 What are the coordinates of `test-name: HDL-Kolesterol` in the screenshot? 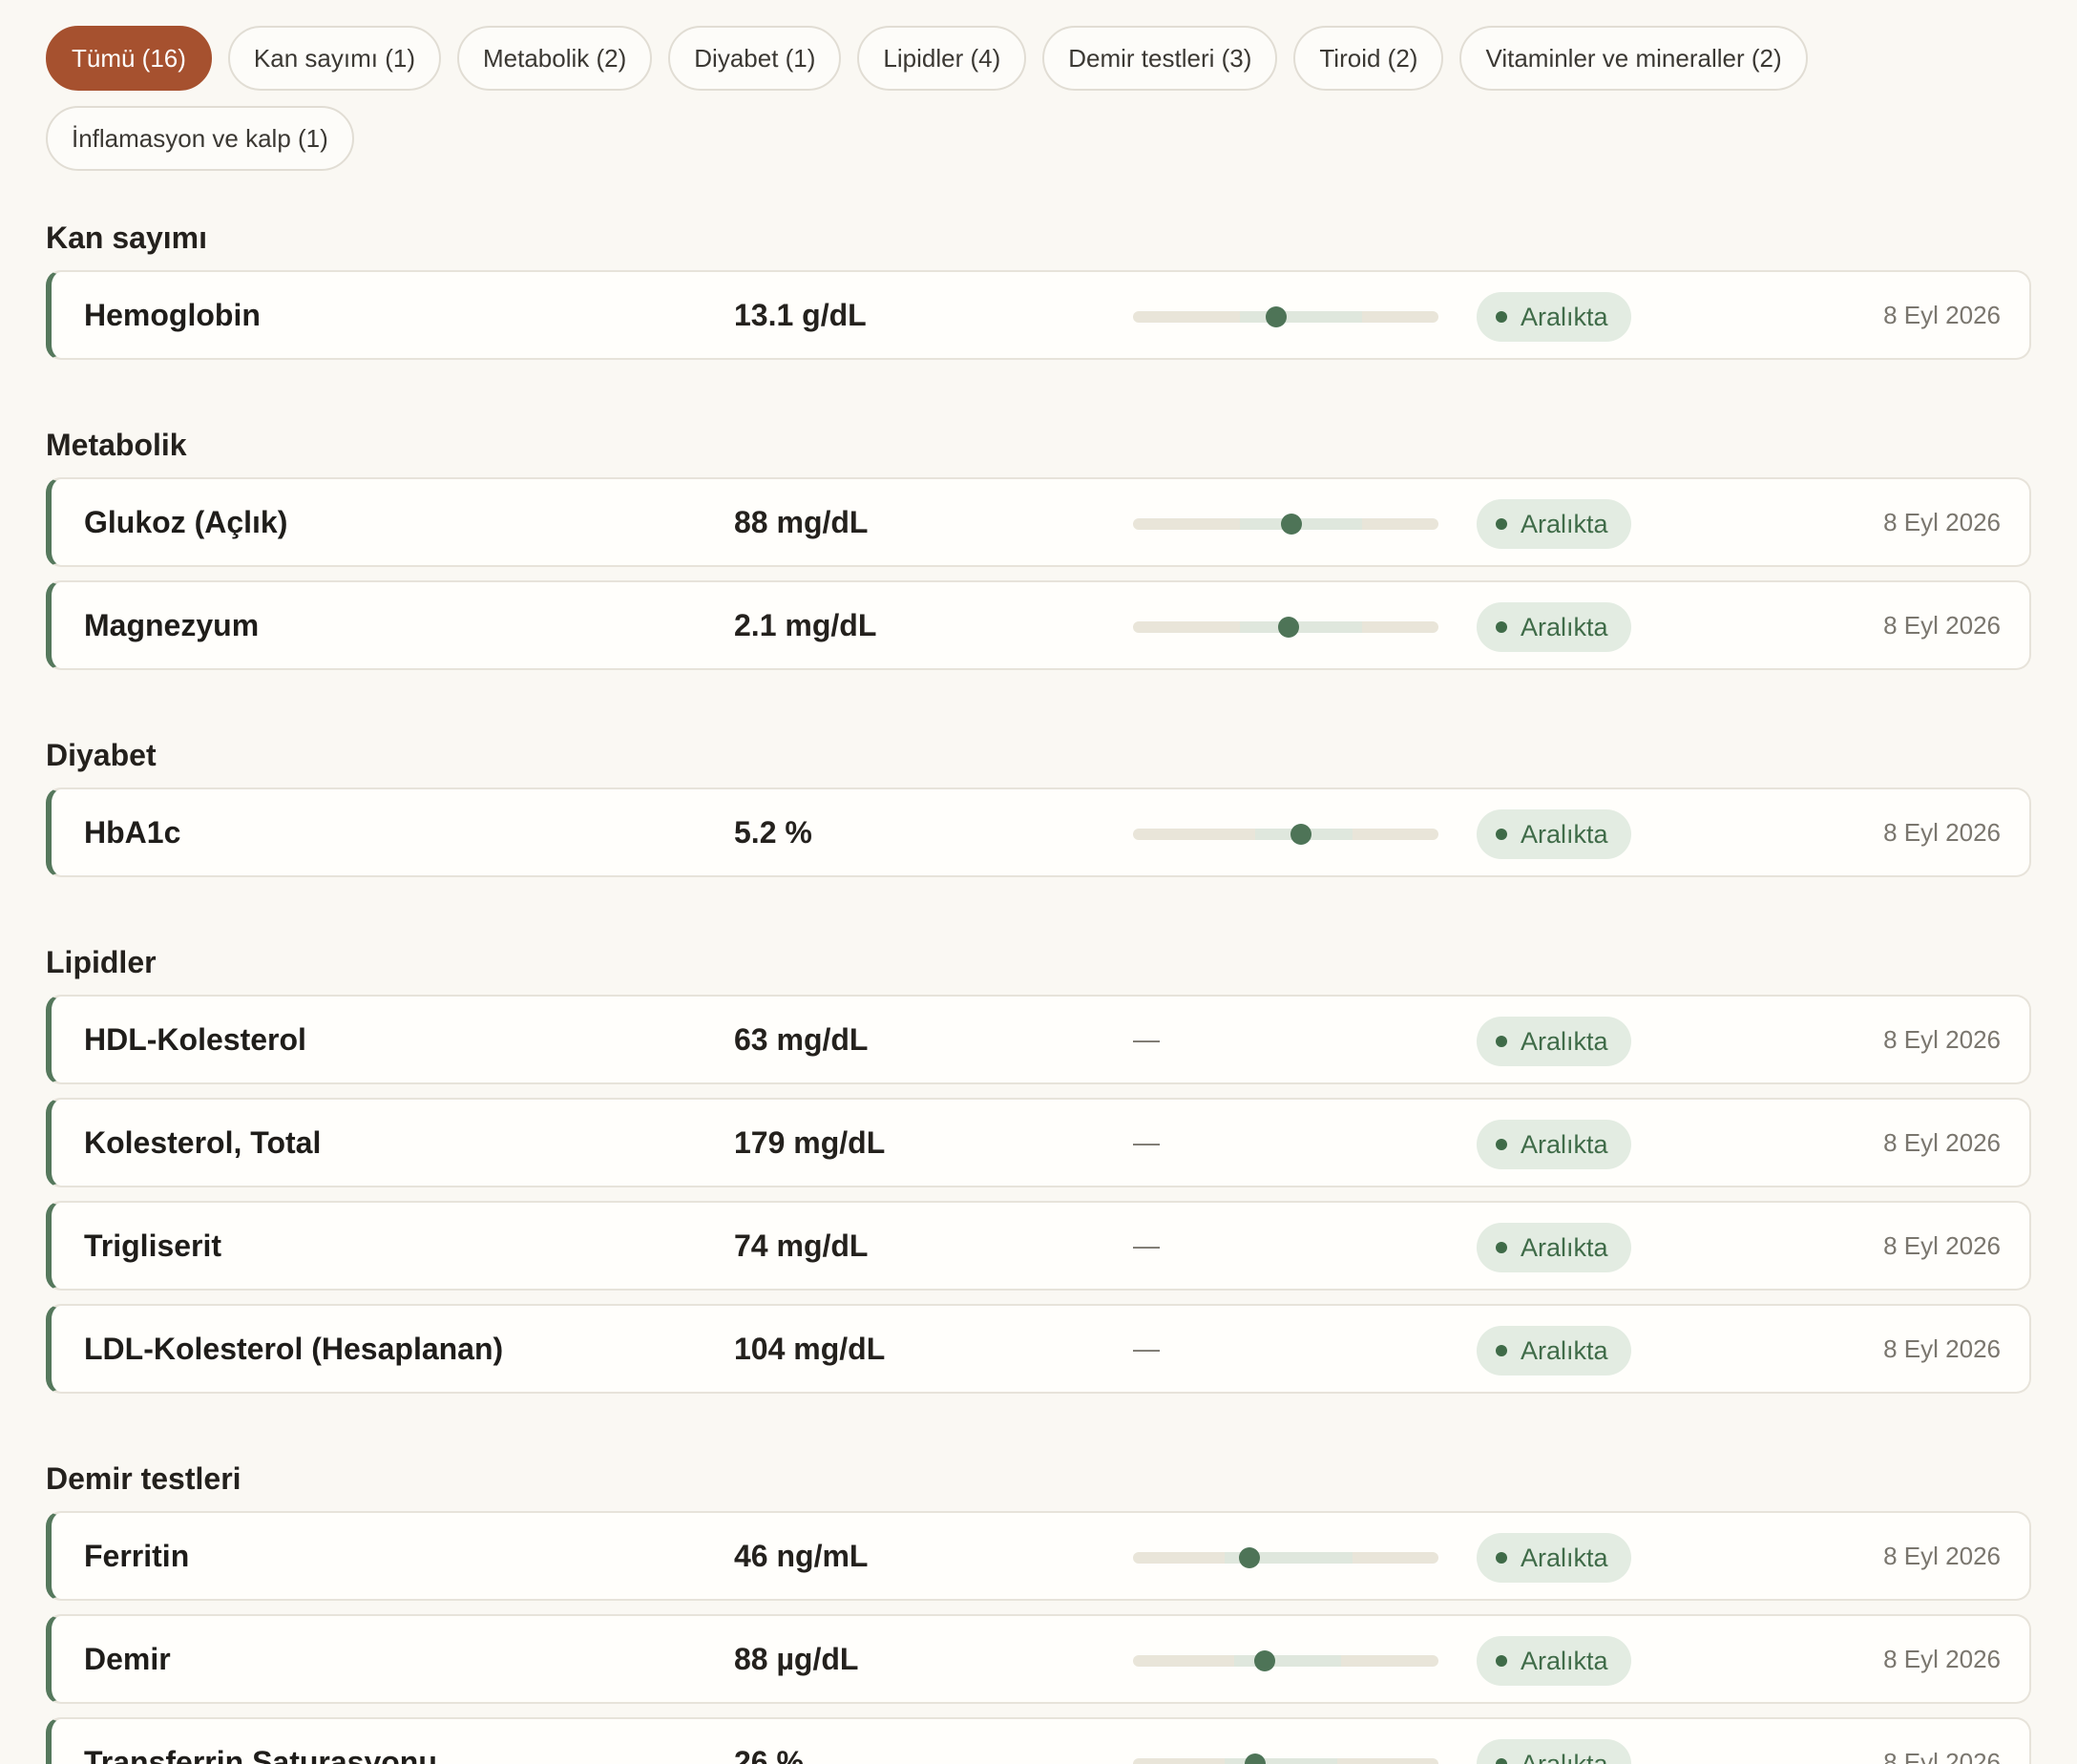 It's located at (195, 1039).